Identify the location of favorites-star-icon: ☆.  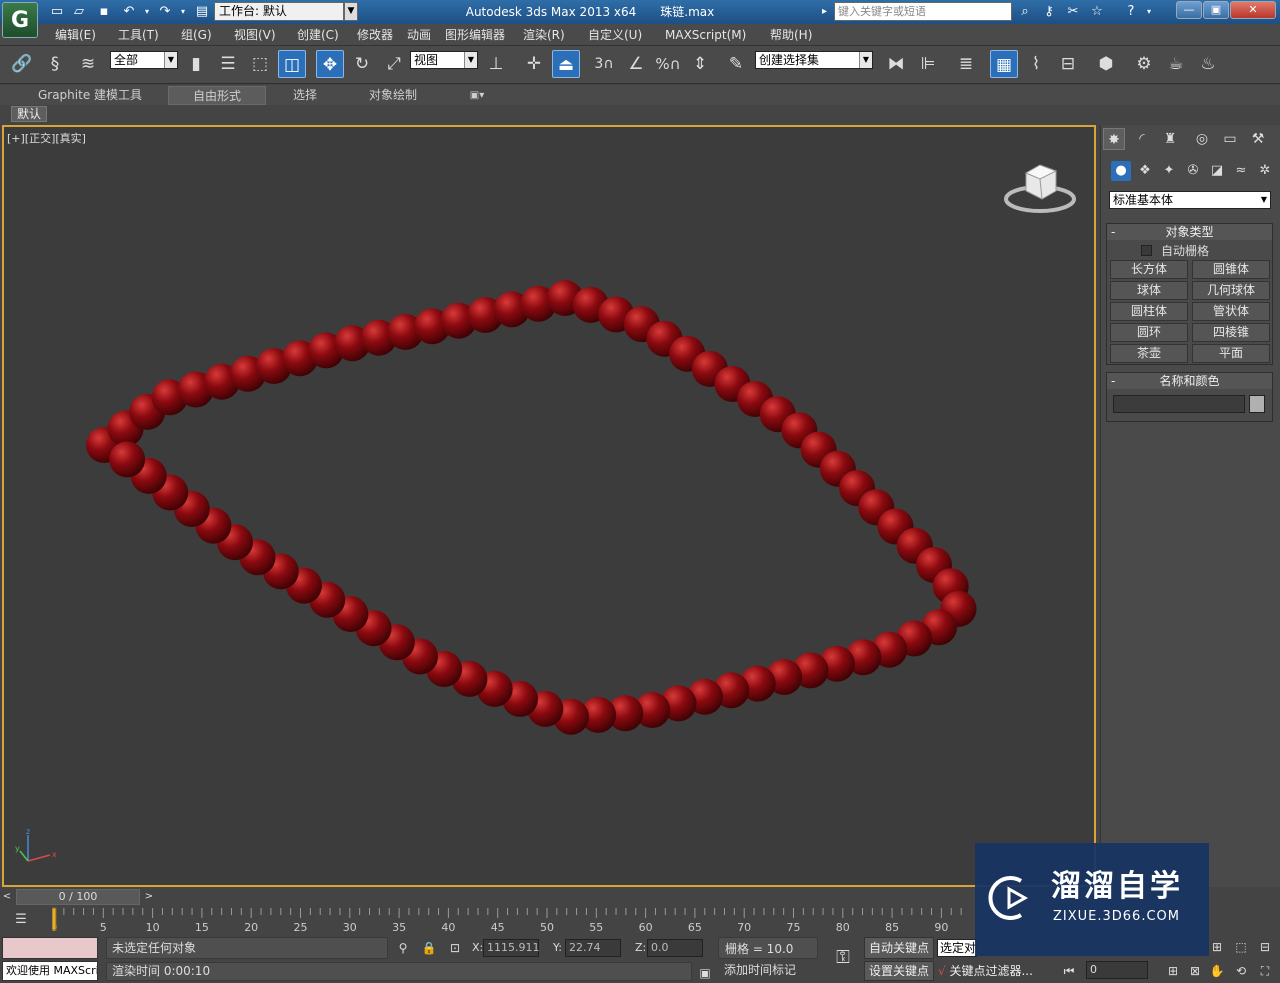
(1097, 12).